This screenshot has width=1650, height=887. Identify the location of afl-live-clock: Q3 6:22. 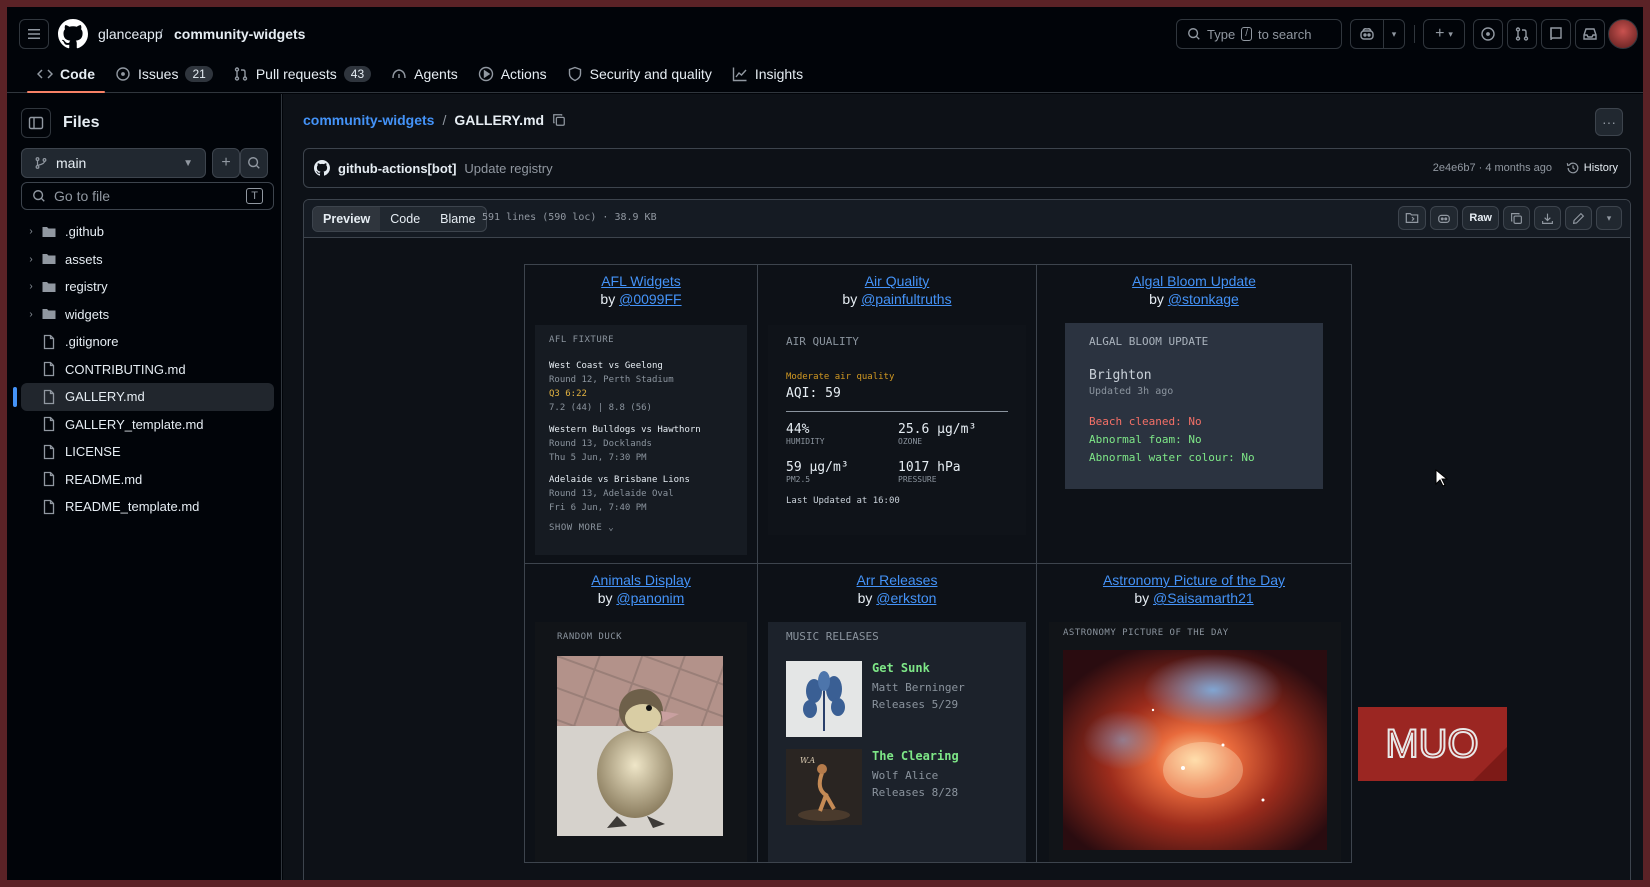
(568, 394).